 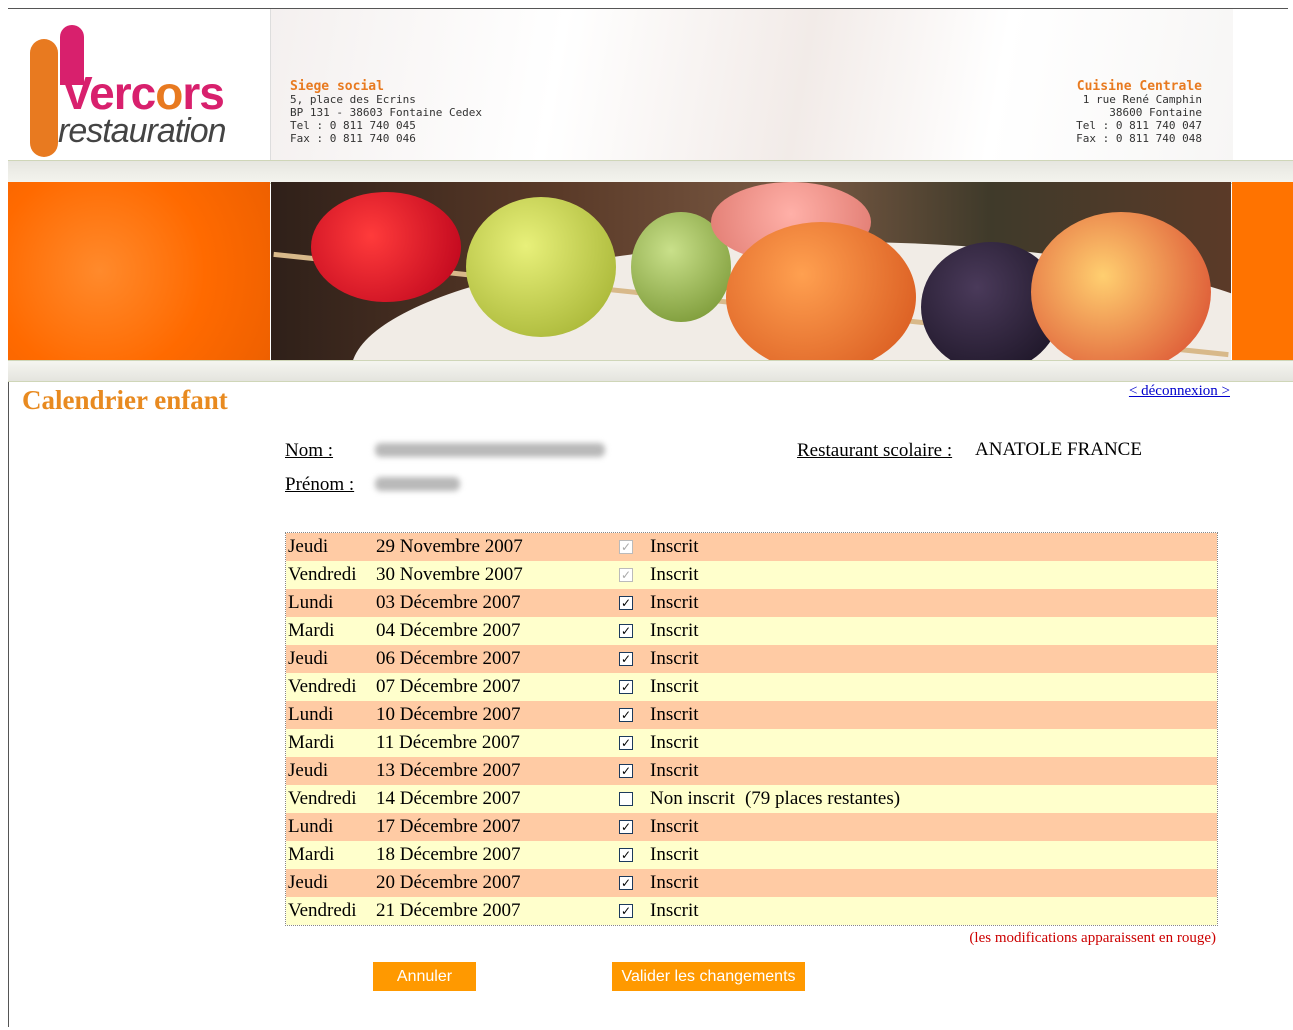 I want to click on central-kitchen-line: Tel : 0 811 740 047, so click(x=1139, y=125).